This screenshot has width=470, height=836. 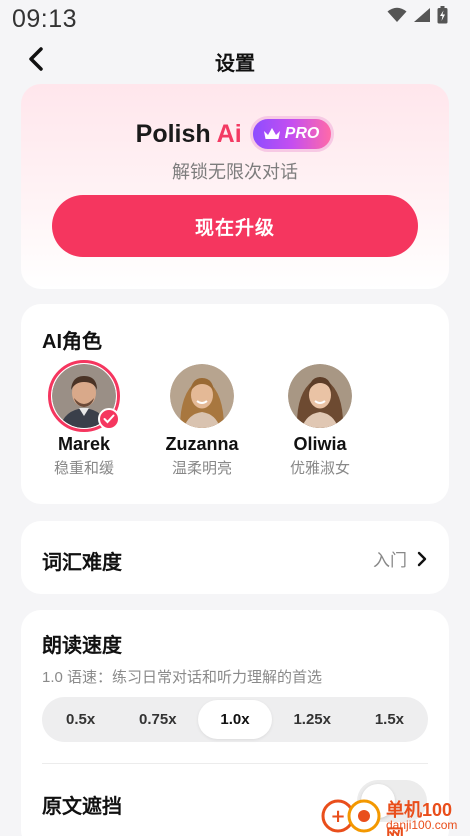 What do you see at coordinates (45, 19) in the screenshot?
I see `status-time: 09:13` at bounding box center [45, 19].